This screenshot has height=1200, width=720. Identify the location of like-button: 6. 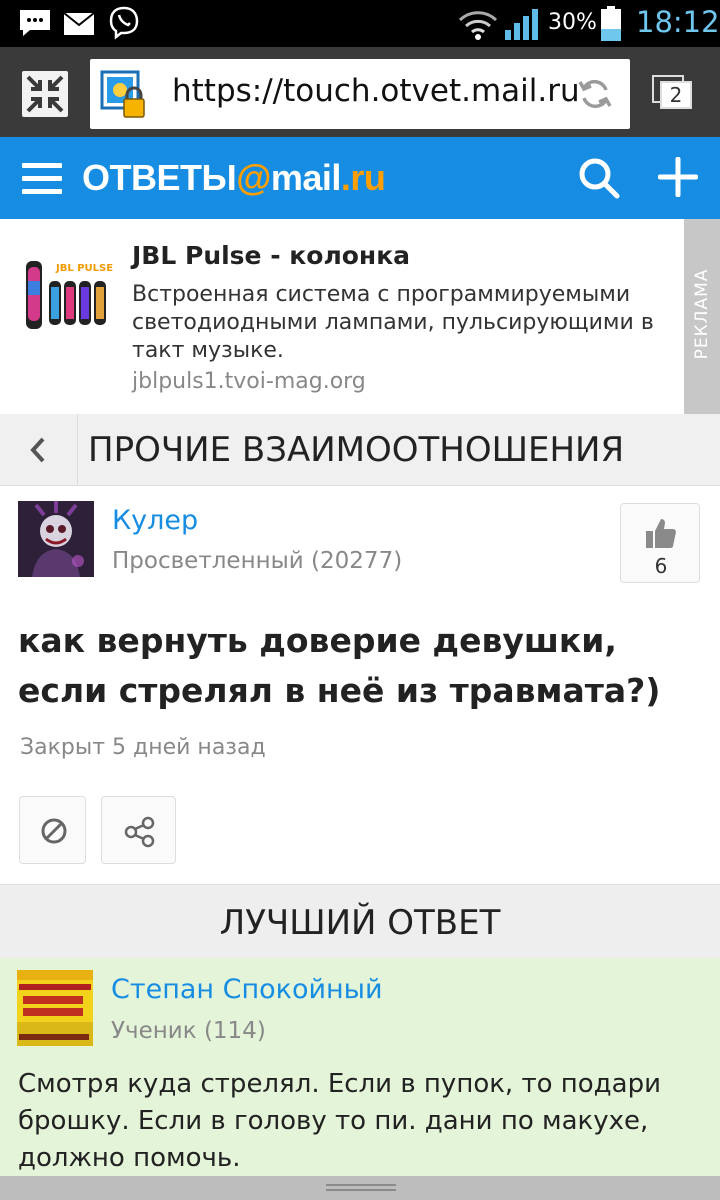
(660, 543).